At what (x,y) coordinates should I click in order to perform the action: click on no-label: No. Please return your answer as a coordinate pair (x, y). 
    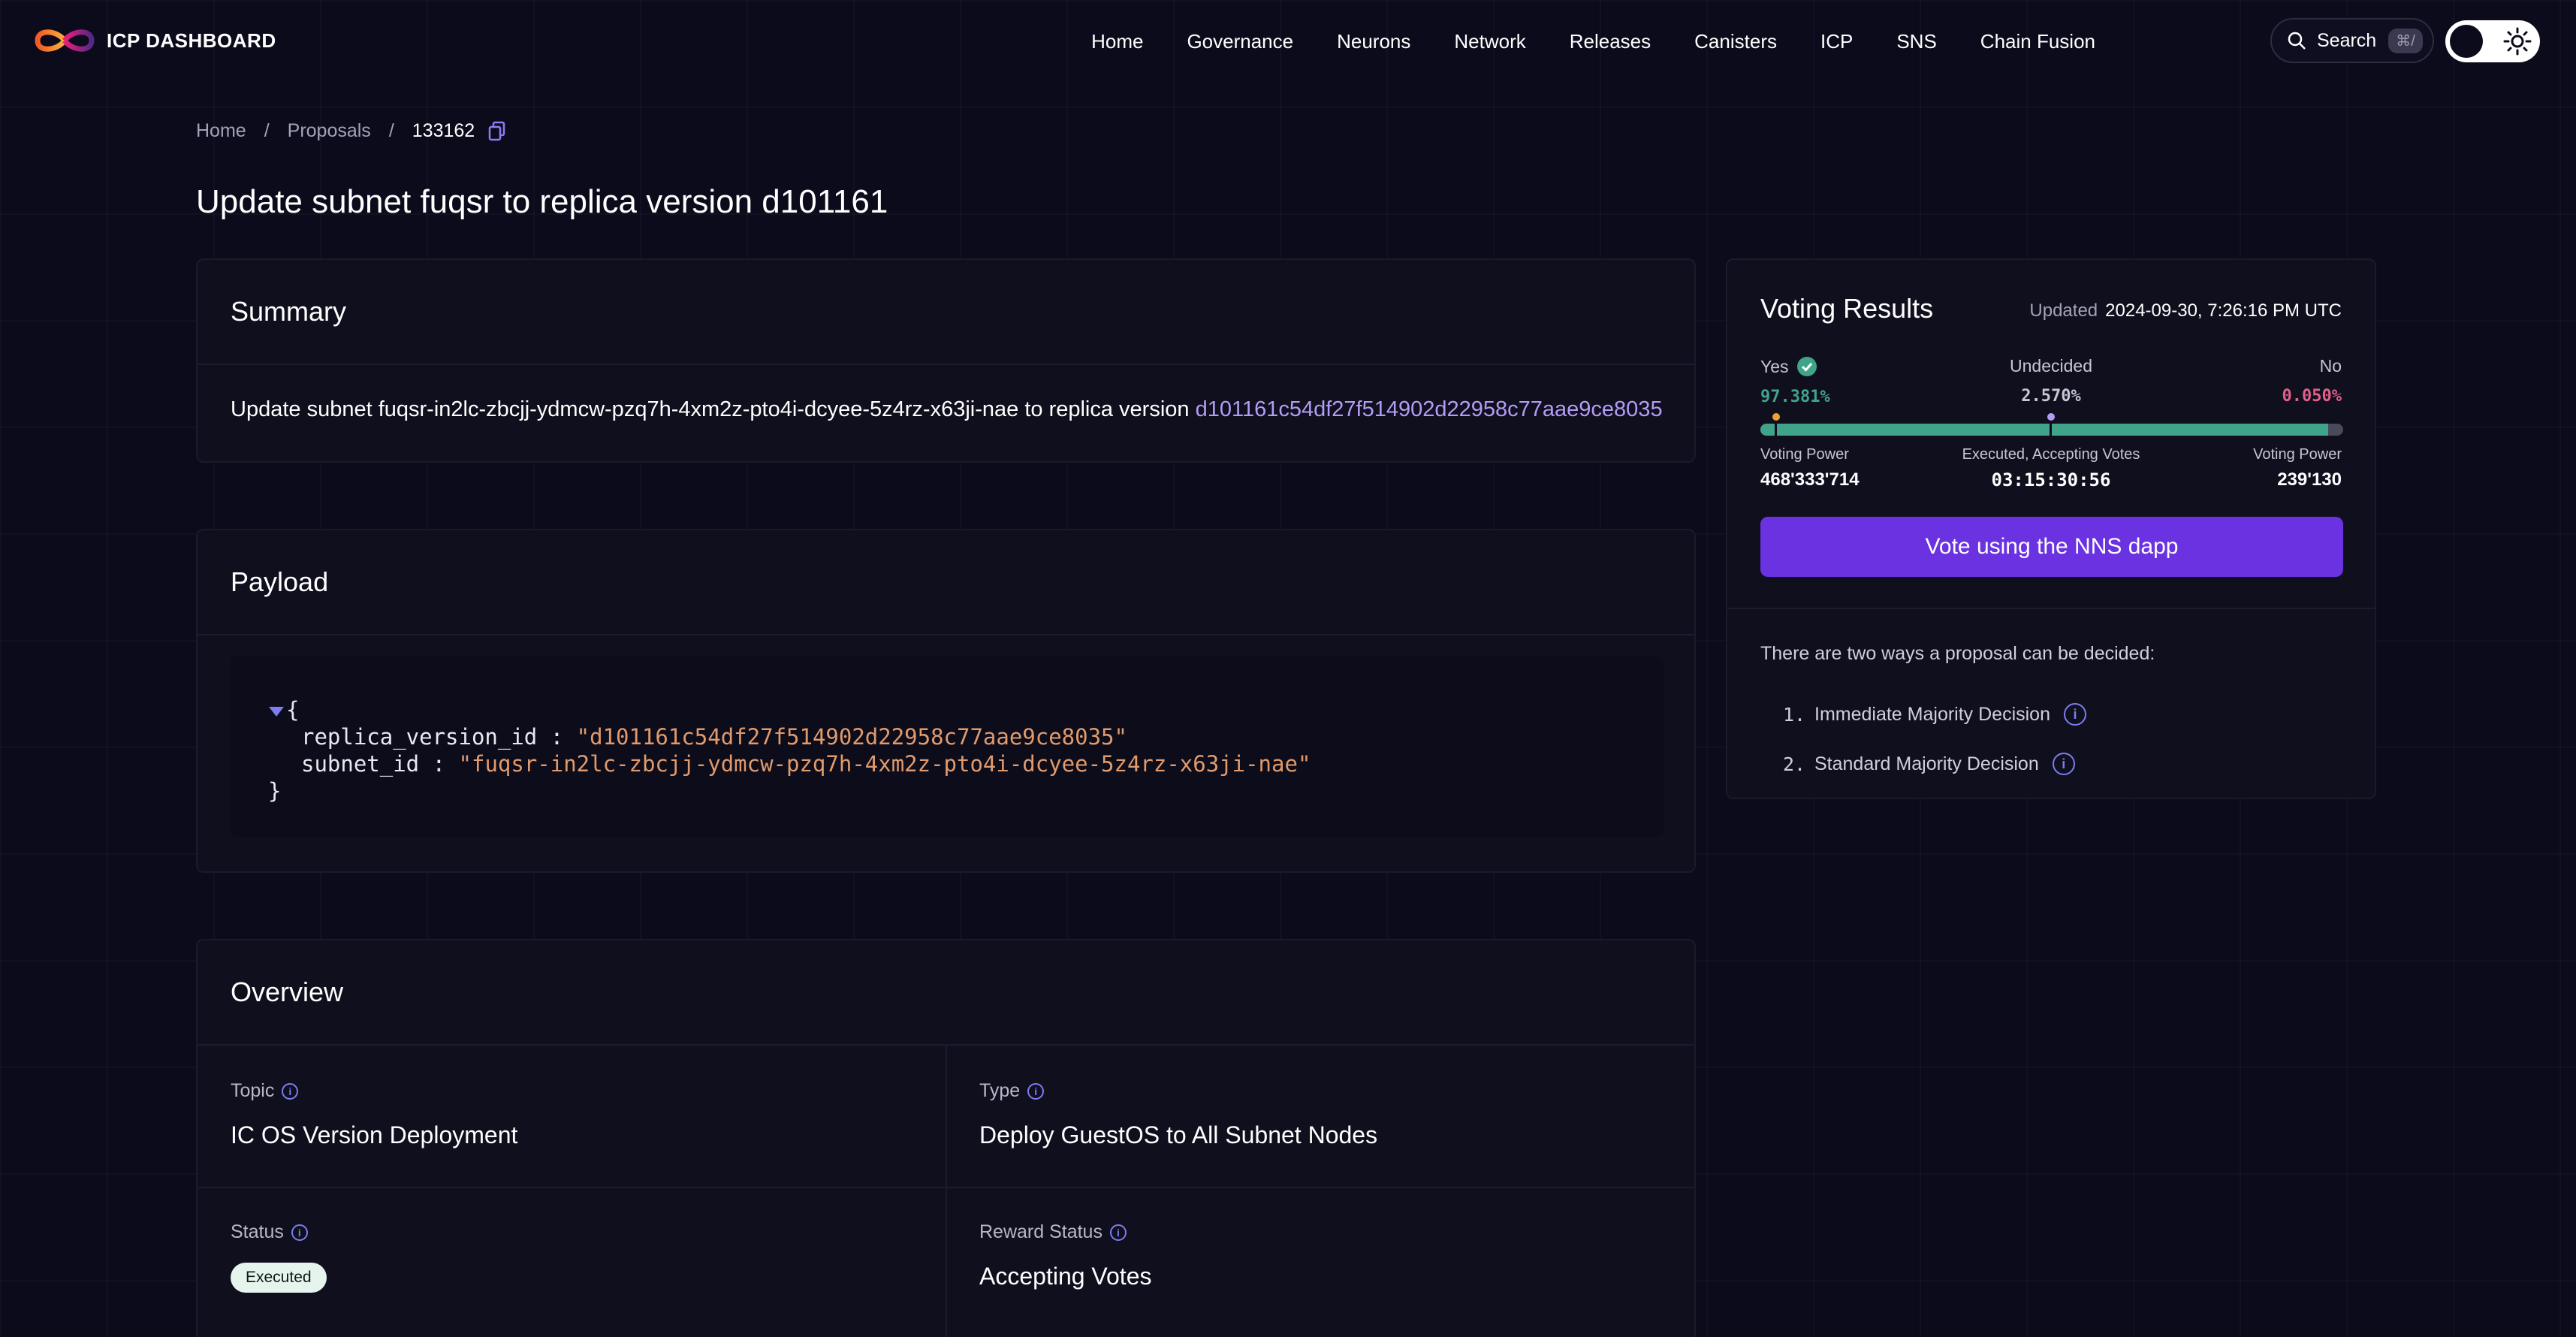
    Looking at the image, I should click on (2330, 366).